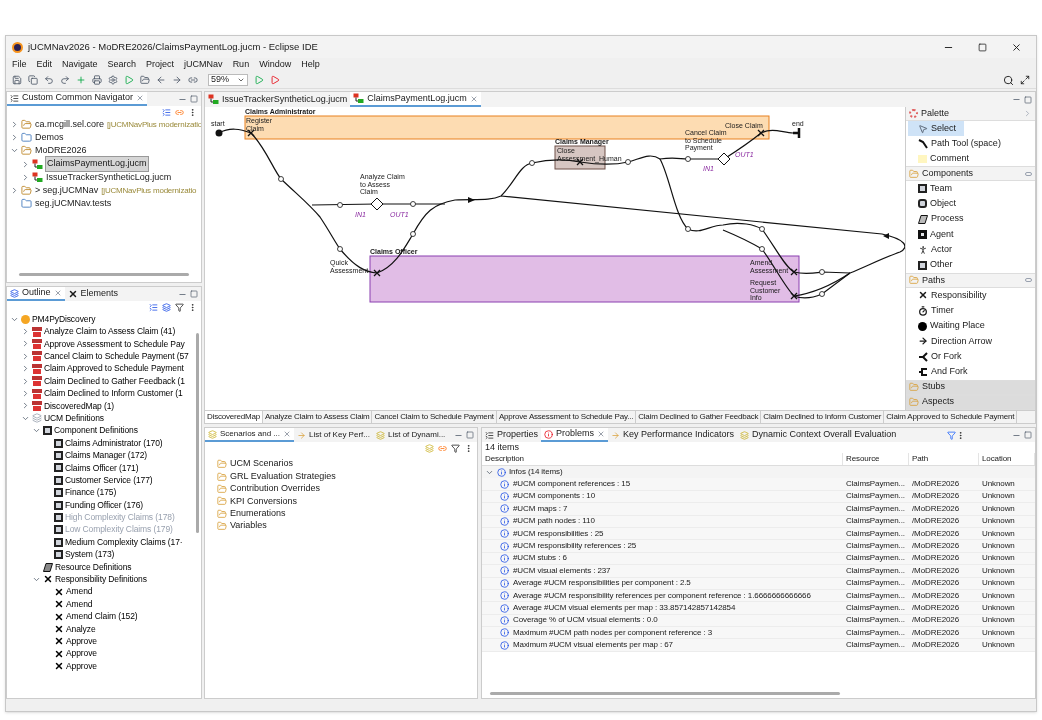 This screenshot has height=720, width=1042. What do you see at coordinates (67, 190) in the screenshot?
I see `tree-item: > seg.jUCMNav` at bounding box center [67, 190].